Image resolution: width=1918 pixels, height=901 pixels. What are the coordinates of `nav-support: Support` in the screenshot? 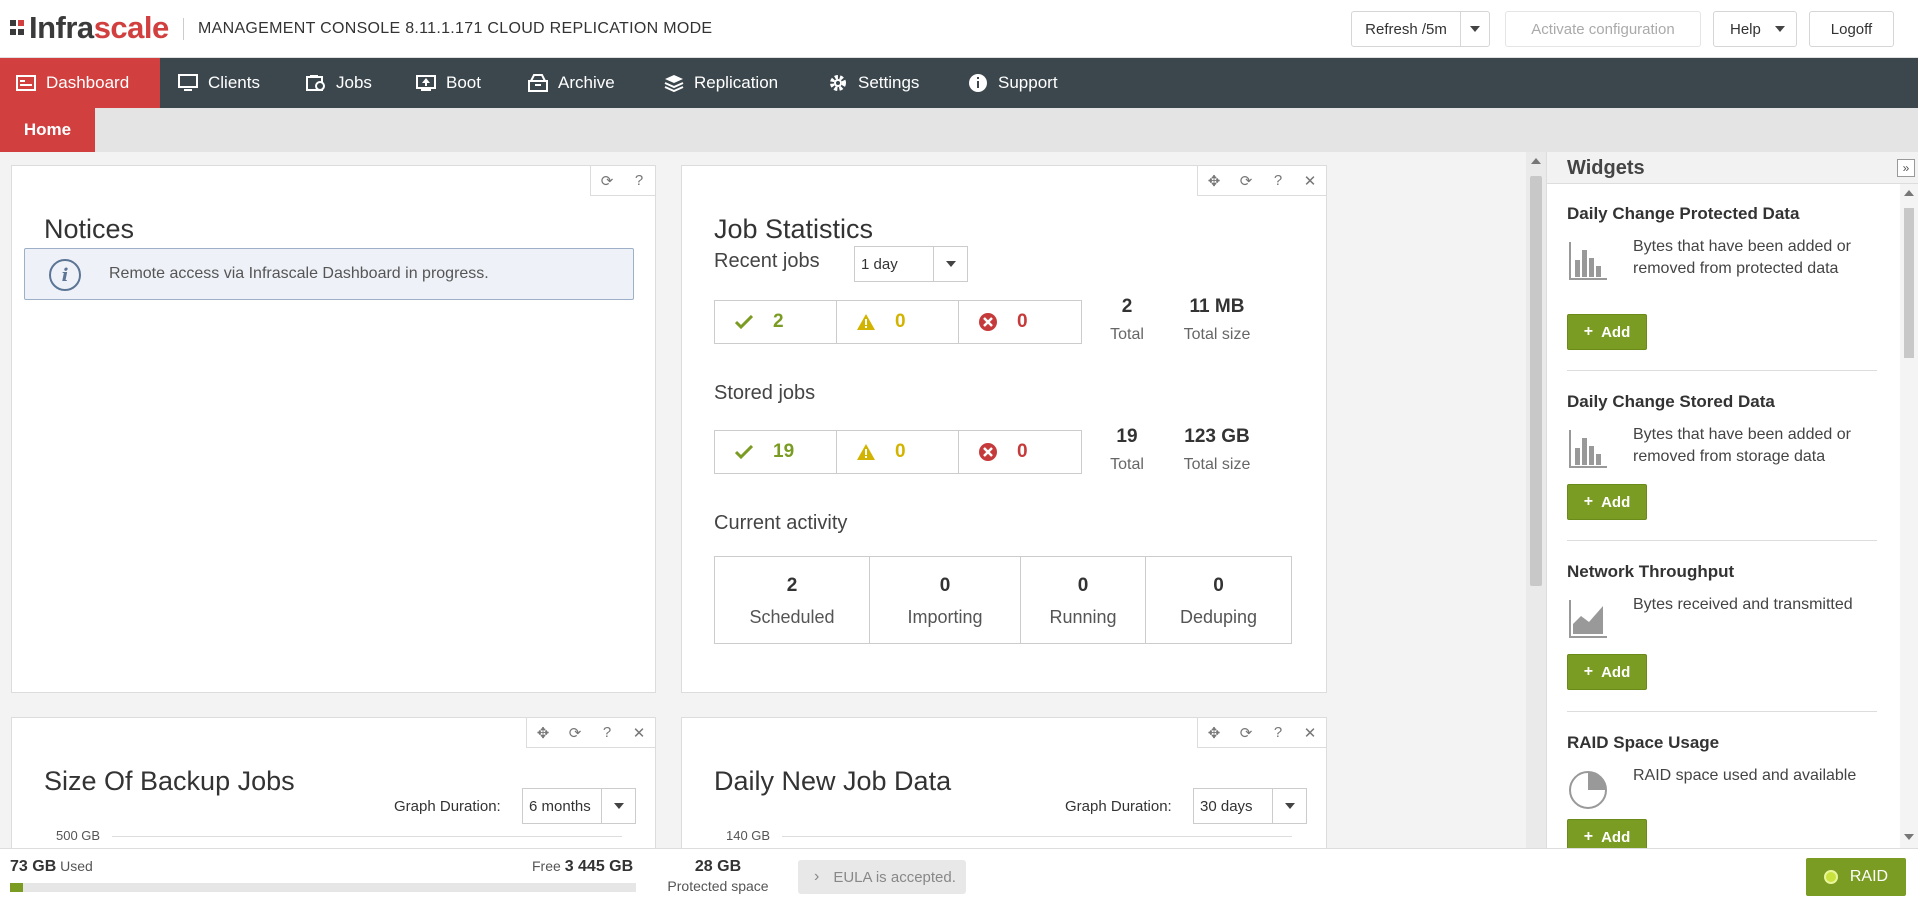 It's located at (1013, 83).